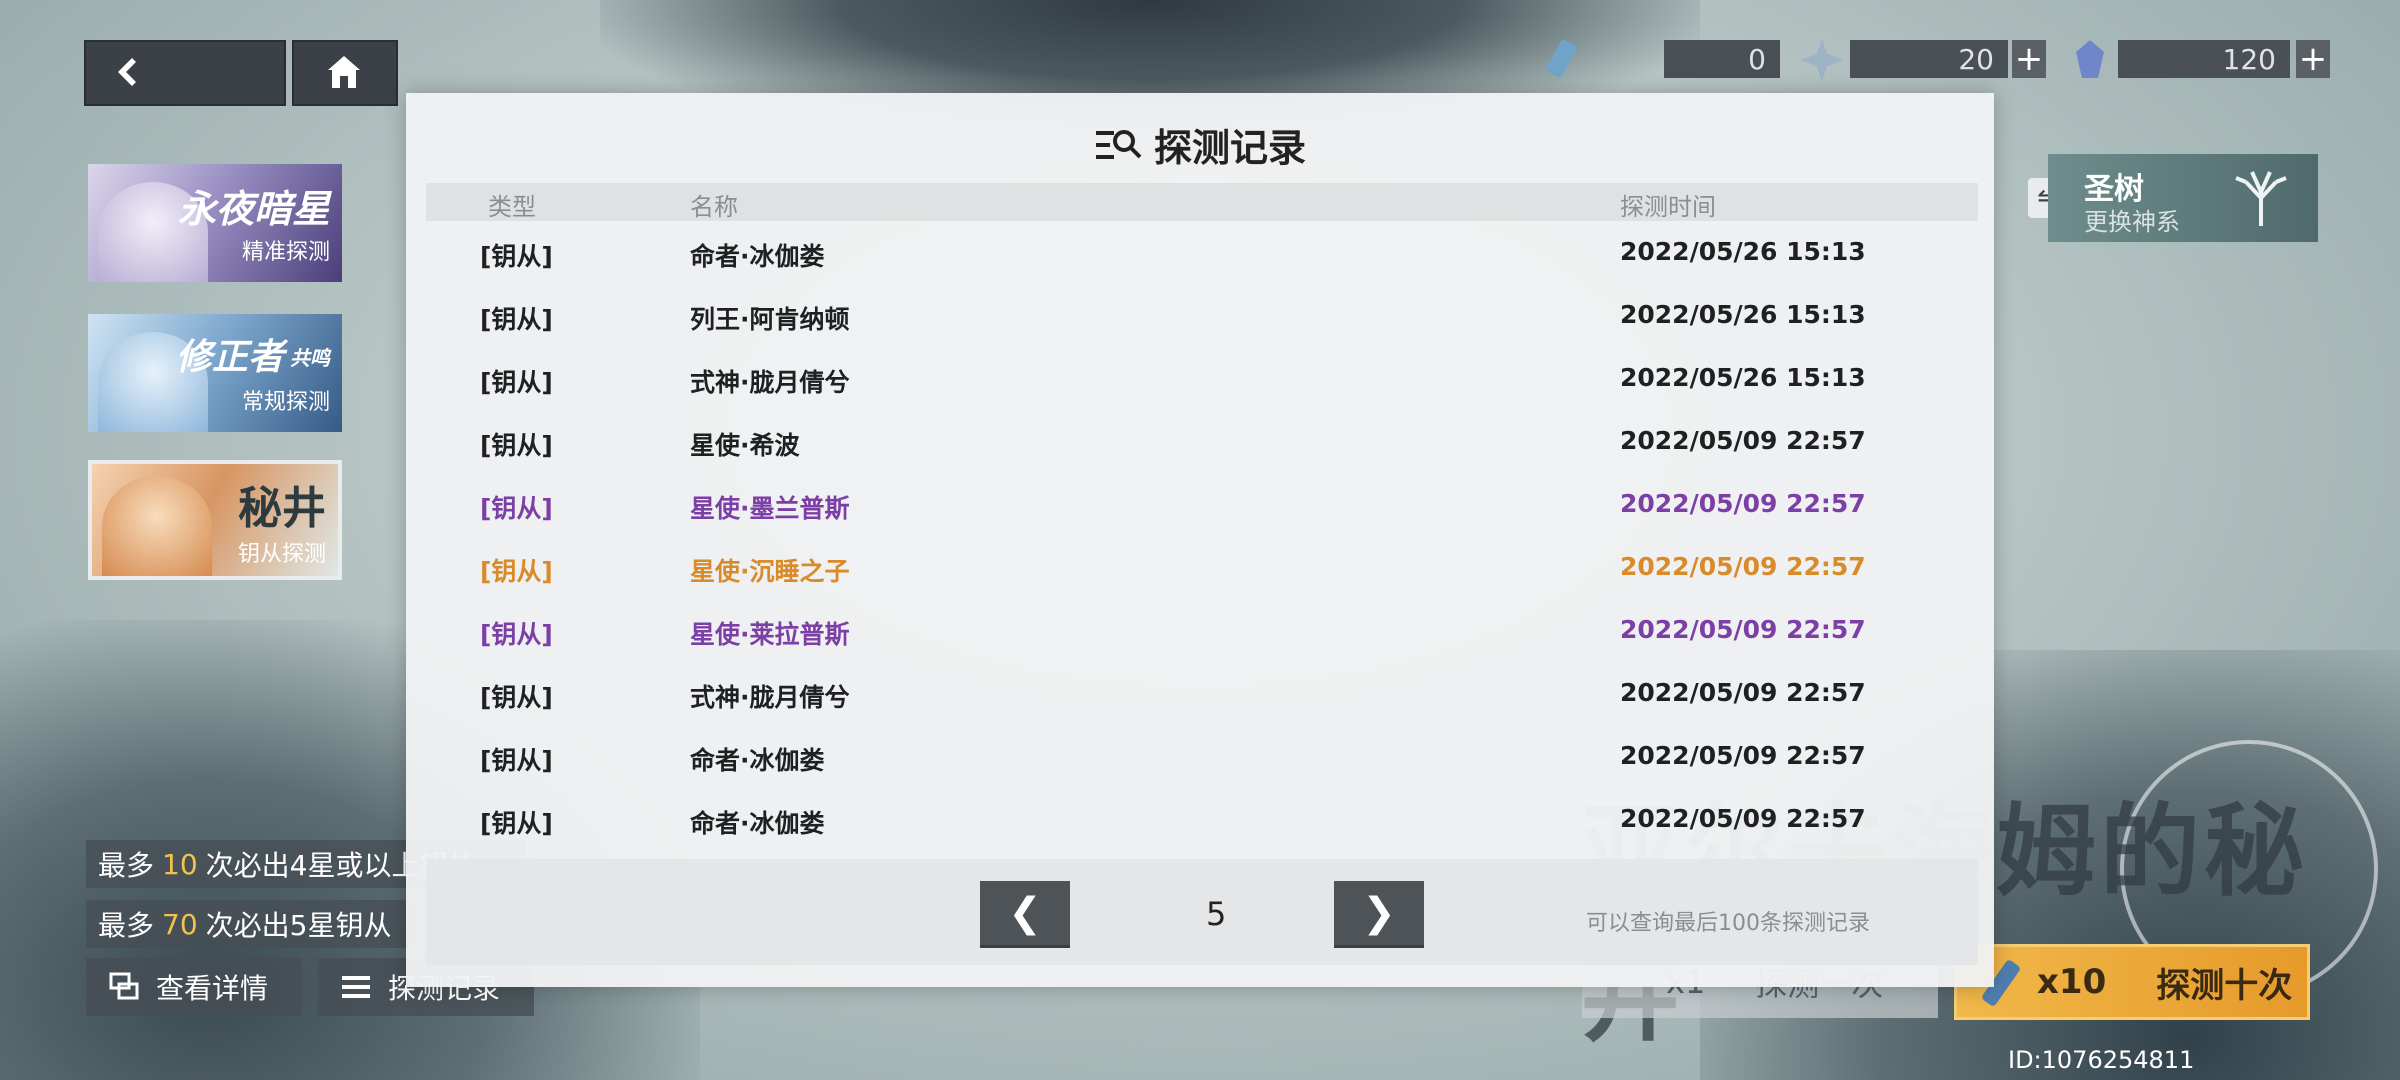  I want to click on table-row: [钥从] 命者·冰伽娄 2022/05/26 15:13, so click(1200, 252).